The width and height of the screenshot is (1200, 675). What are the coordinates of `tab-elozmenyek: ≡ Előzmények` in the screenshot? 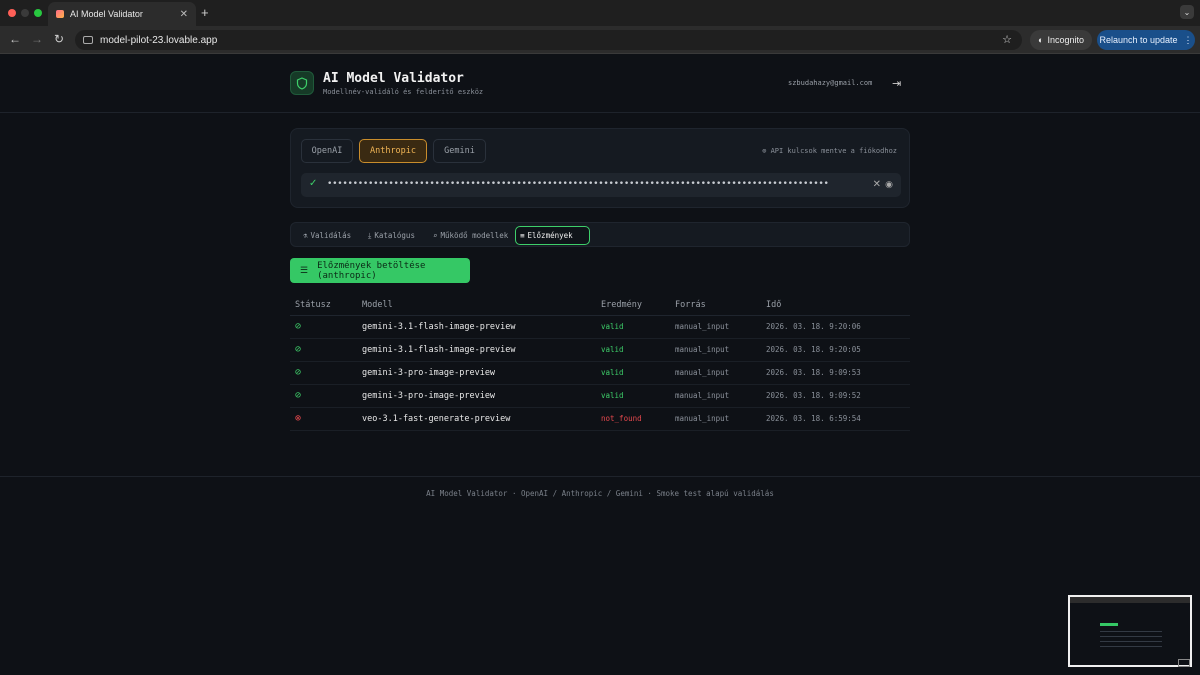 It's located at (552, 235).